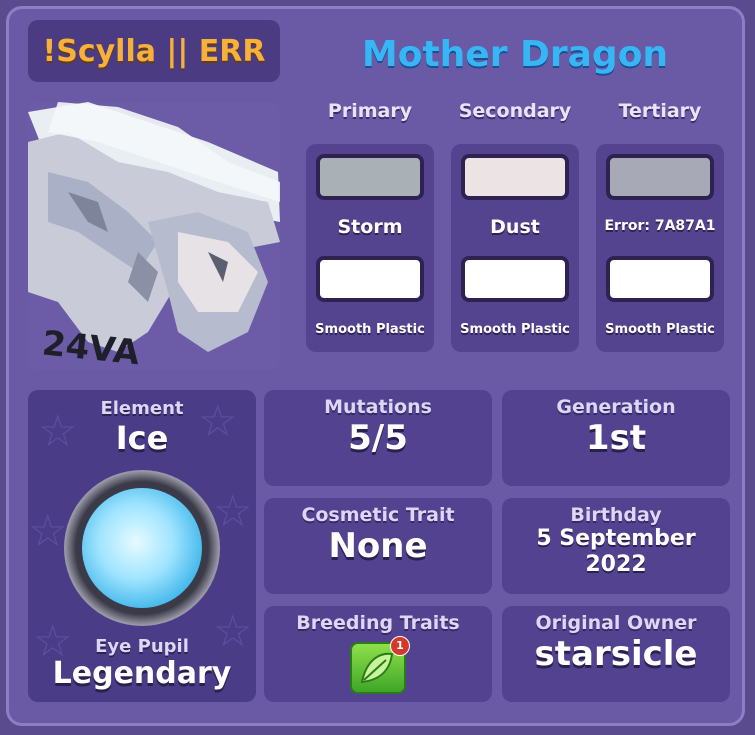 The width and height of the screenshot is (755, 735). I want to click on dragon-portrait-image: 24VA, so click(154, 236).